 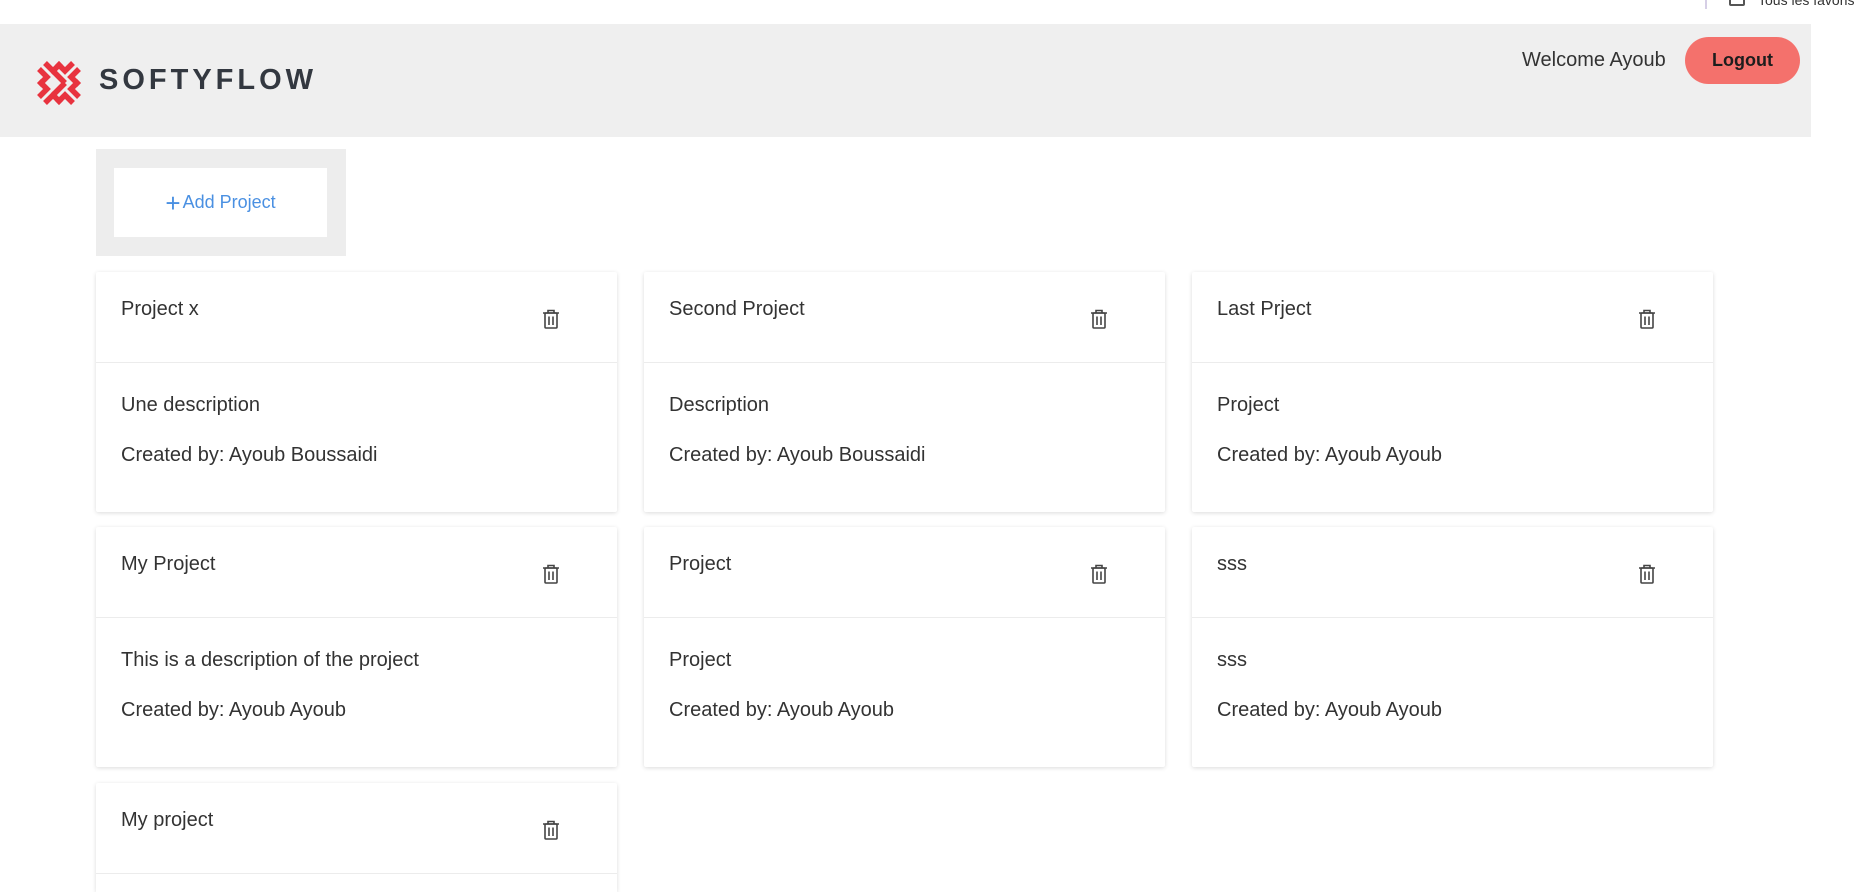 What do you see at coordinates (719, 405) in the screenshot?
I see `project-description: Description` at bounding box center [719, 405].